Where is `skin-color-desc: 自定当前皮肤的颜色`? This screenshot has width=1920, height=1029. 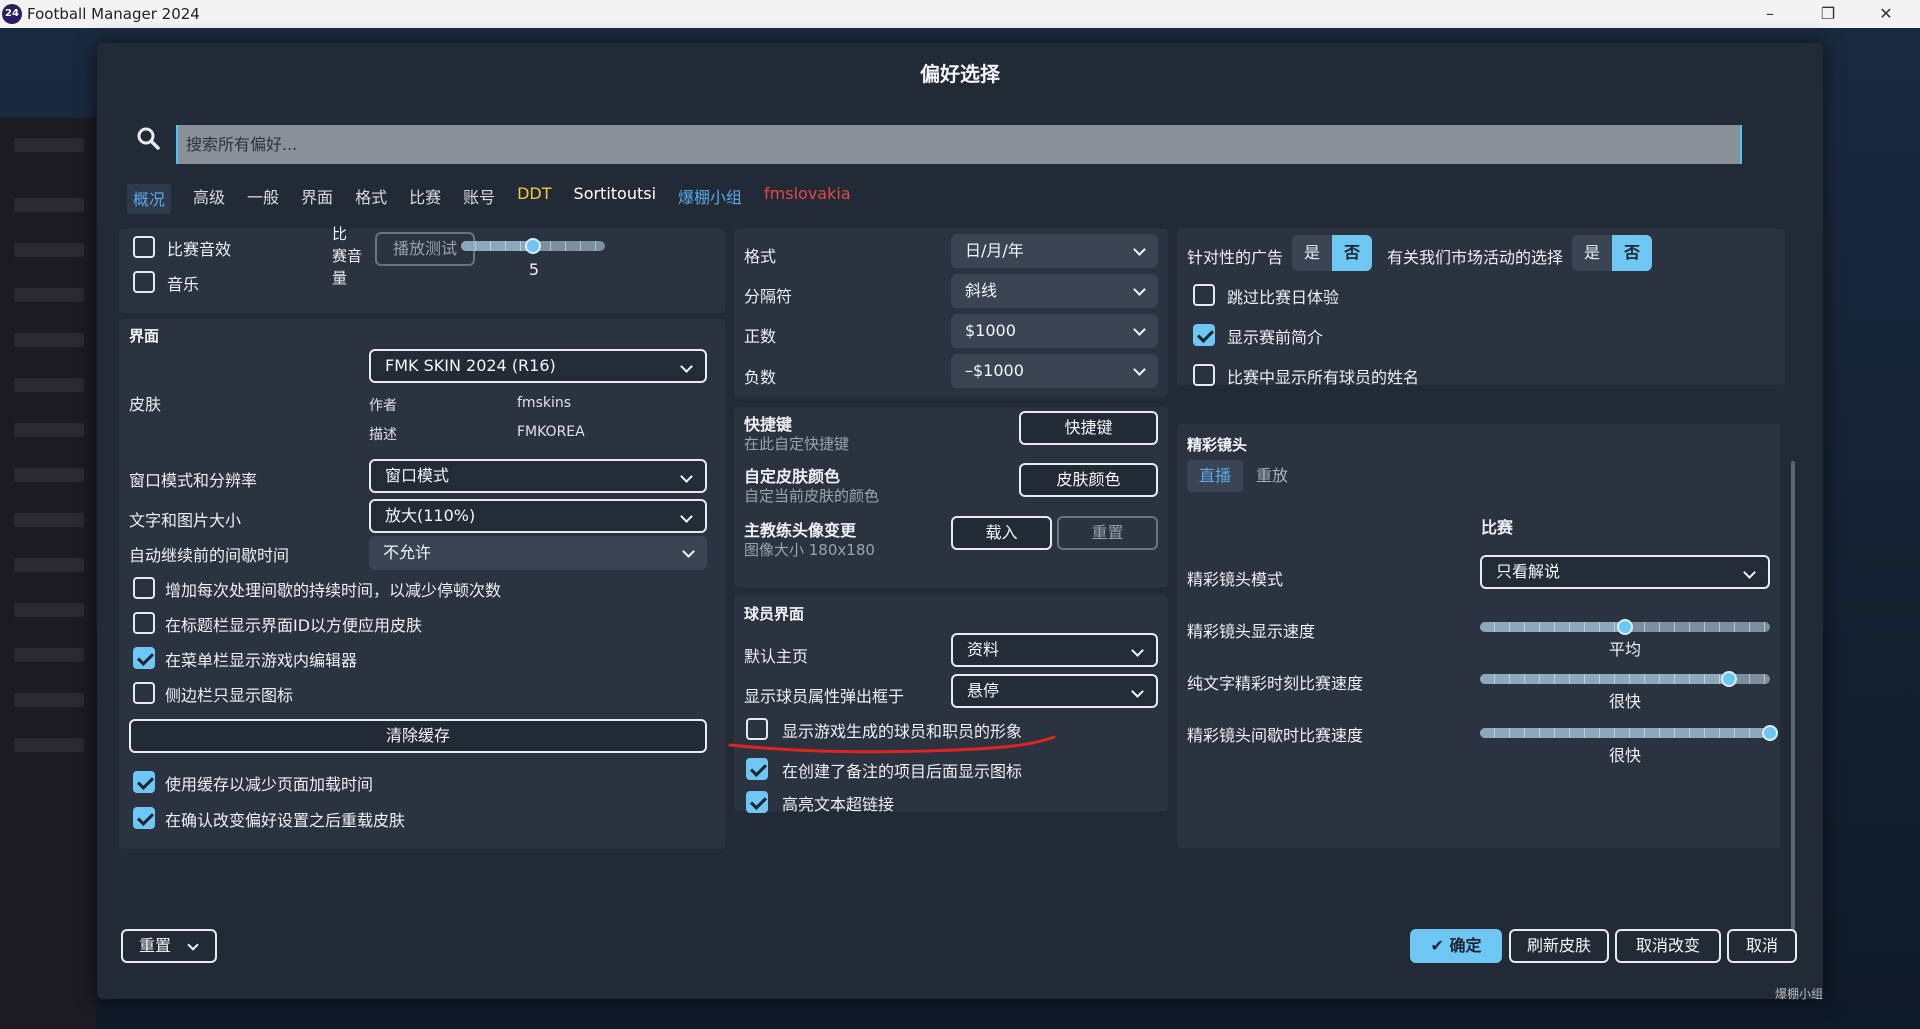
skin-color-desc: 自定当前皮肤的颜色 is located at coordinates (812, 496).